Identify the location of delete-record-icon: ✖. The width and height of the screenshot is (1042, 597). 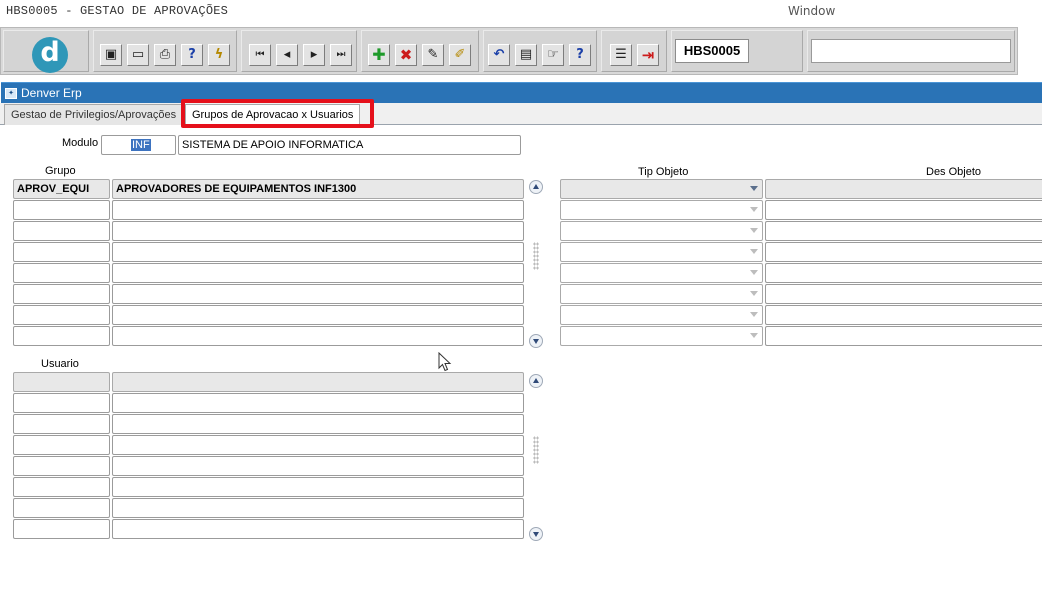
(406, 55).